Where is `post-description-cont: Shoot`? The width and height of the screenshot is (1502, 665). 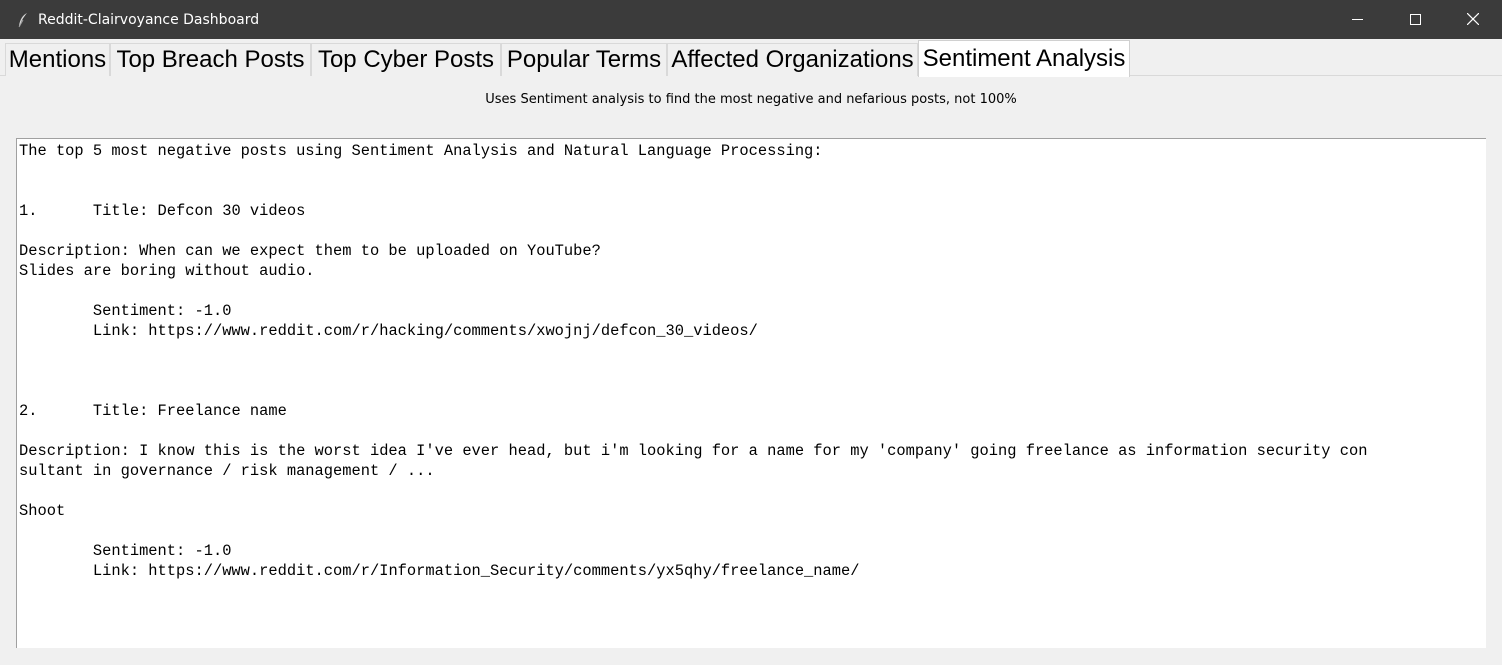
post-description-cont: Shoot is located at coordinates (42, 511).